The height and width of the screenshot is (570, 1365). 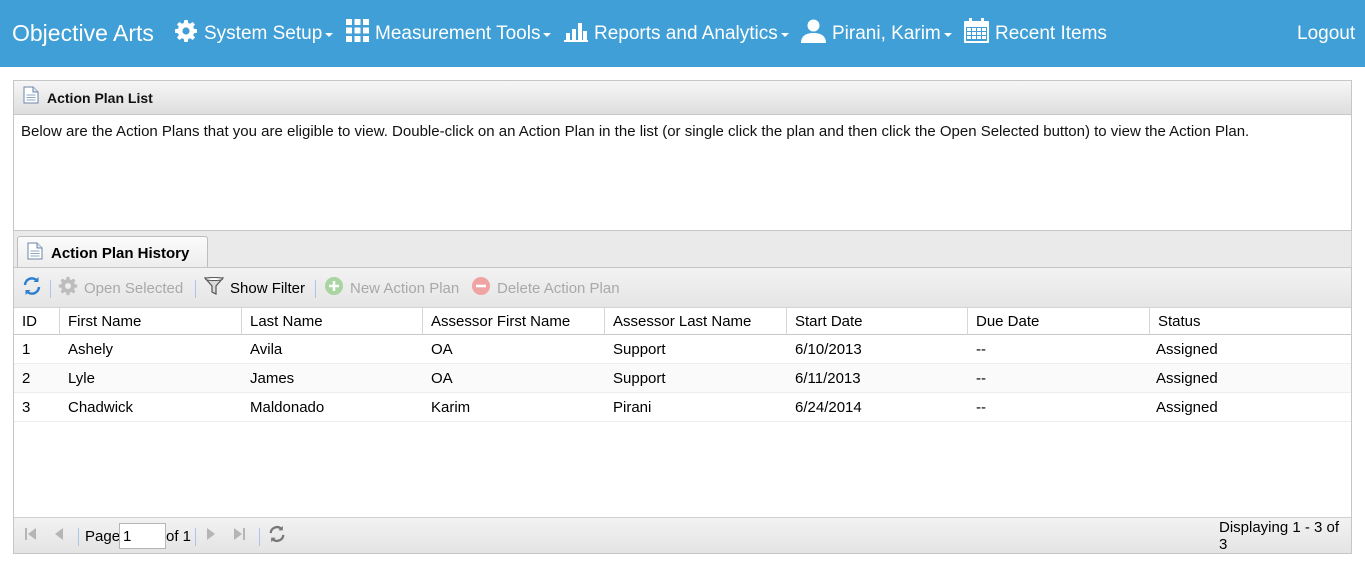 I want to click on tab-label: Action Plan History, so click(x=120, y=253).